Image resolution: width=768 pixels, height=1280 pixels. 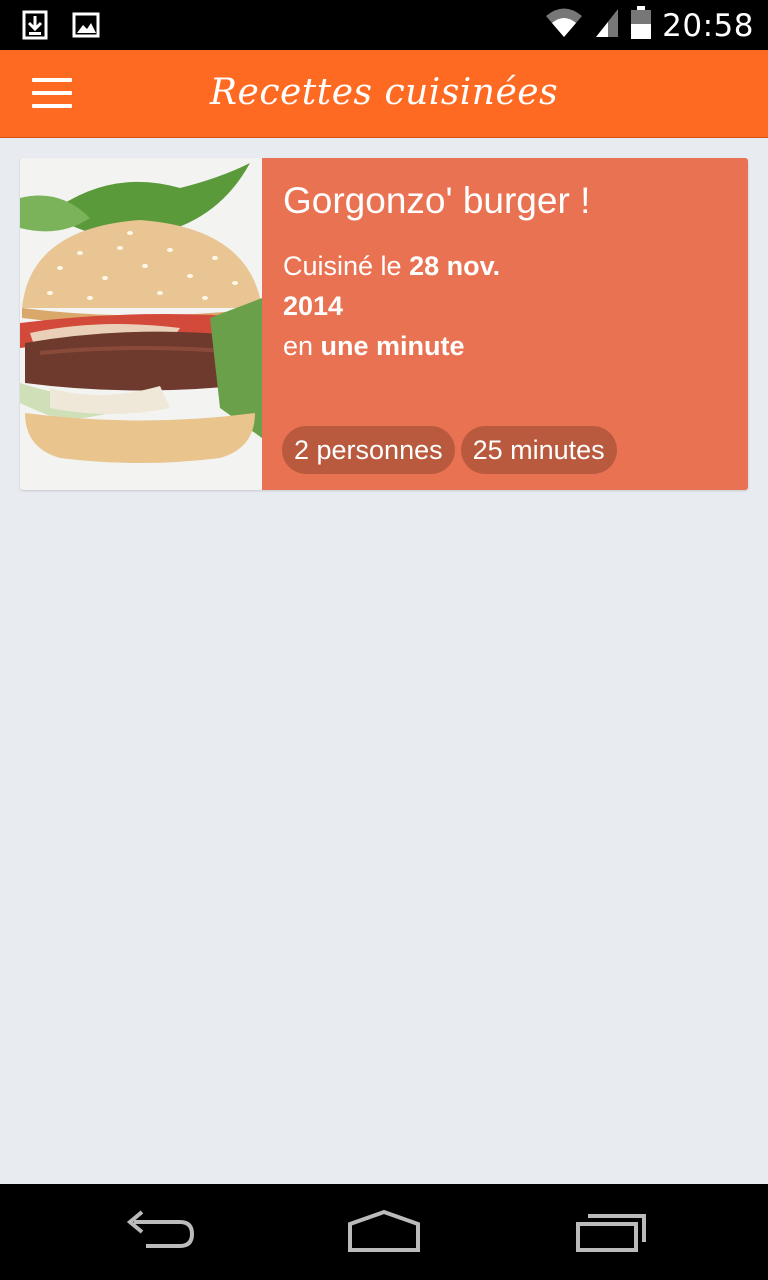 What do you see at coordinates (455, 266) in the screenshot?
I see `cooked-date: 28 nov.` at bounding box center [455, 266].